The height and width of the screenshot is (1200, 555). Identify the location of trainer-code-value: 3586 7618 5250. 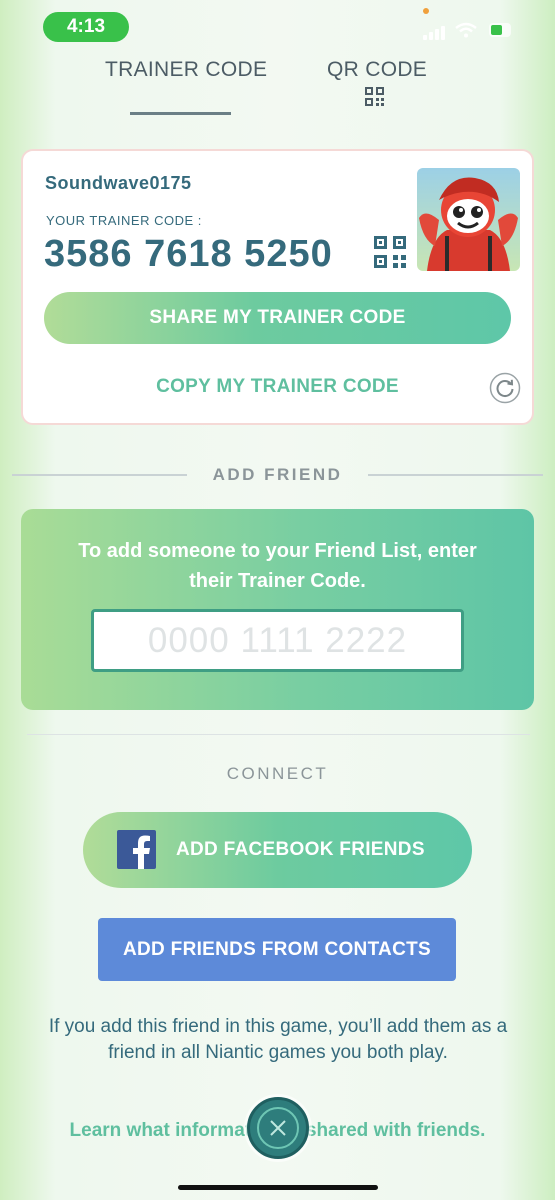
(188, 254).